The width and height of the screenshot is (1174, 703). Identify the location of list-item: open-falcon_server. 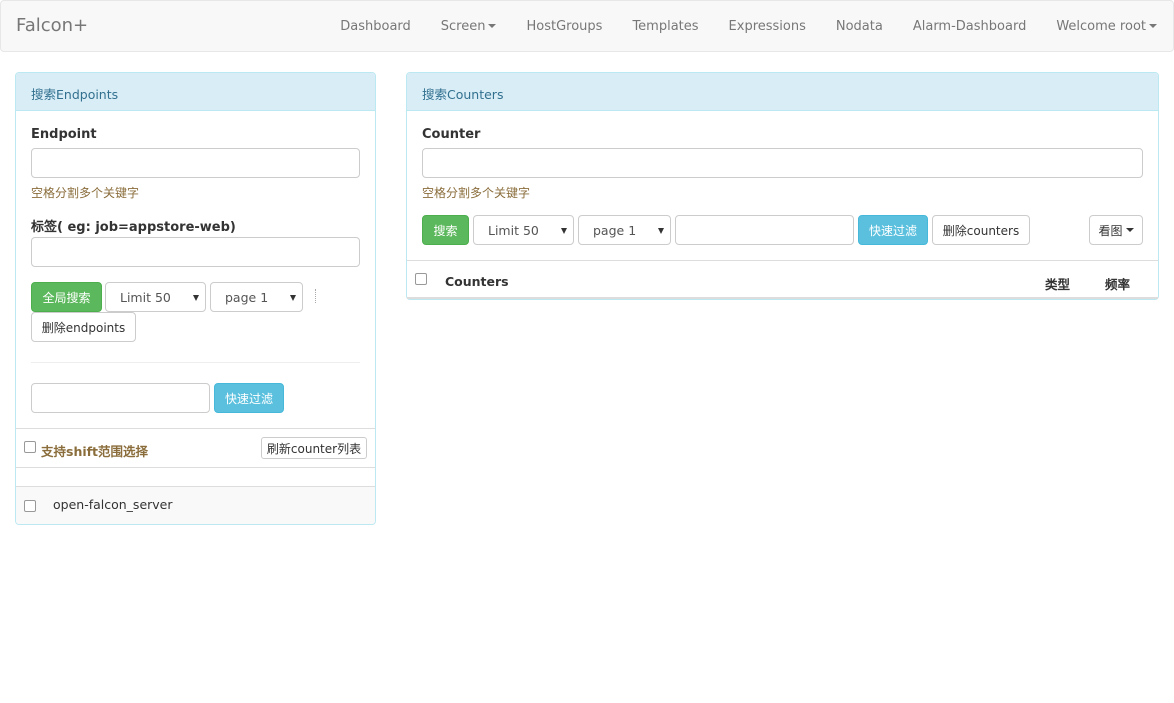
(195, 505).